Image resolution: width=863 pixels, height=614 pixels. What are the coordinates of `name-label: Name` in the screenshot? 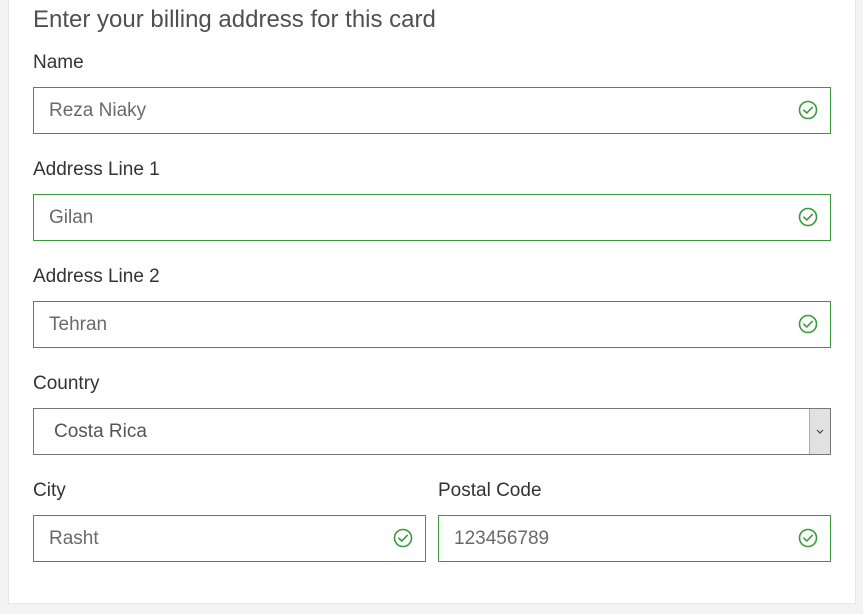 It's located at (58, 62).